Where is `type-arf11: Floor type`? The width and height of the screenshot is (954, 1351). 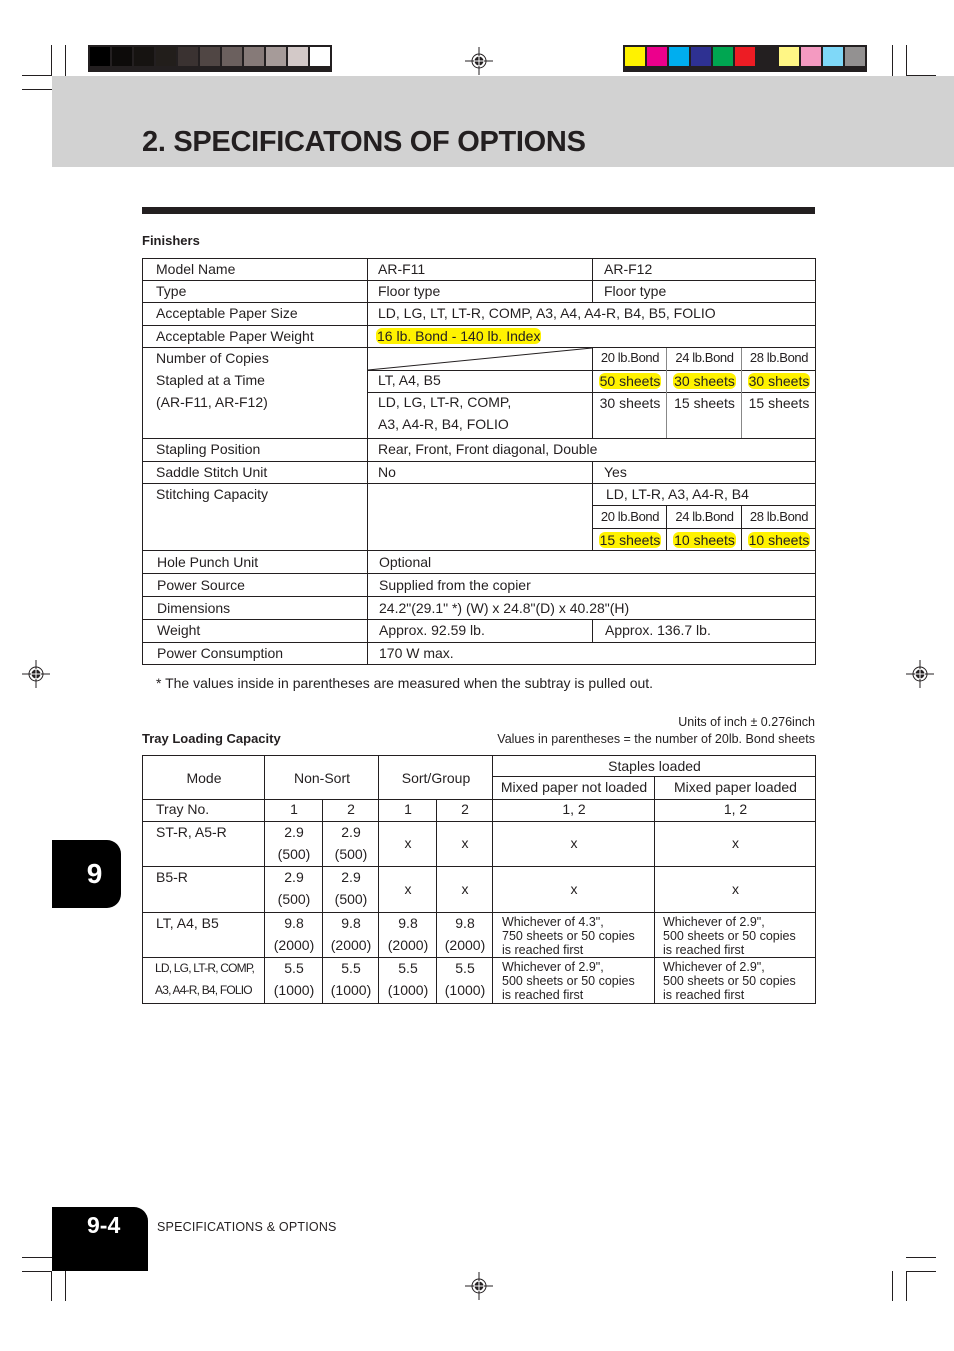 type-arf11: Floor type is located at coordinates (409, 291).